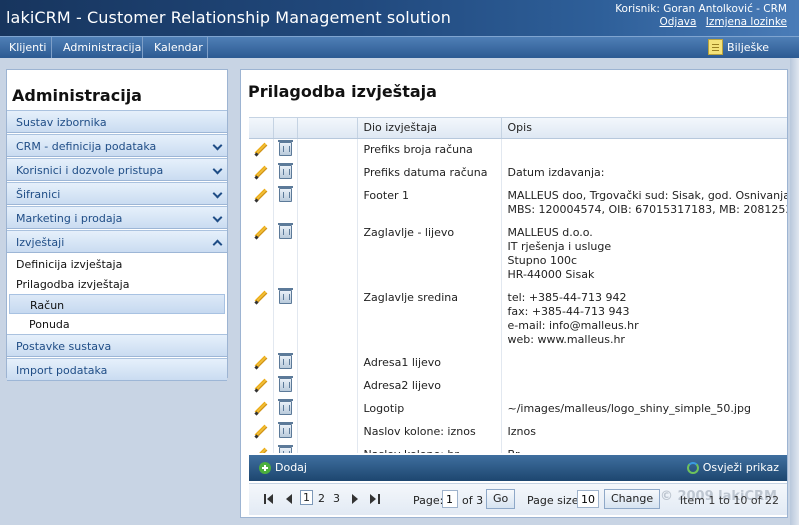 The image size is (799, 525). Describe the element at coordinates (117, 264) in the screenshot. I see `sidebar-item-definicija-izvjestaja: Definicija izvještaja` at that location.